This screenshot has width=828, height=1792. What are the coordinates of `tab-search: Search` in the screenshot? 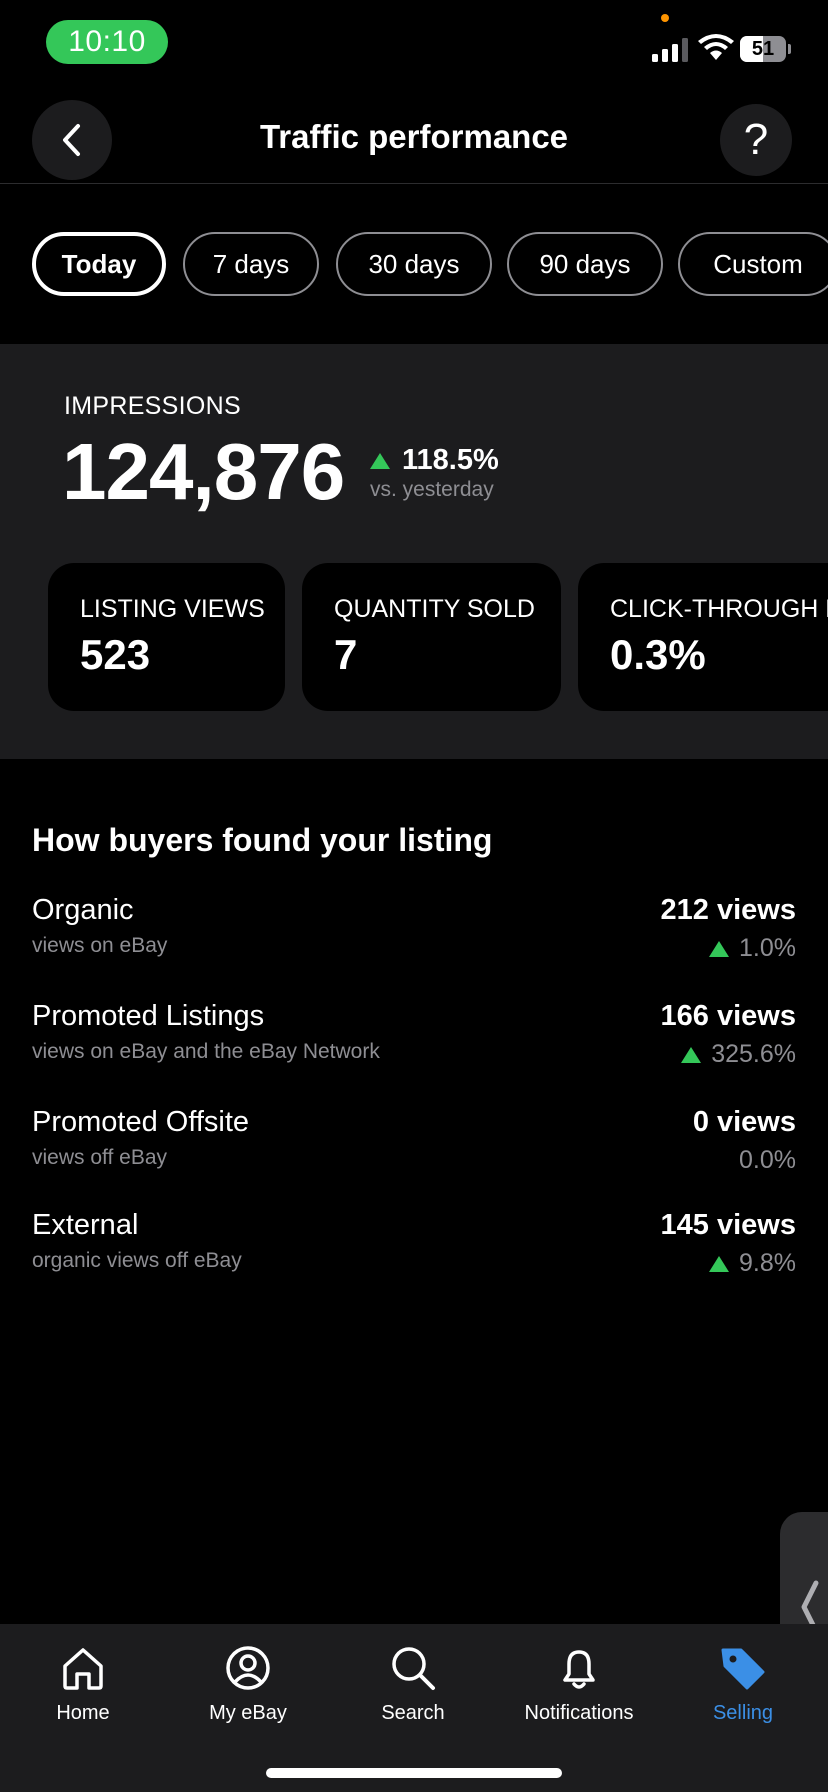 It's located at (413, 1692).